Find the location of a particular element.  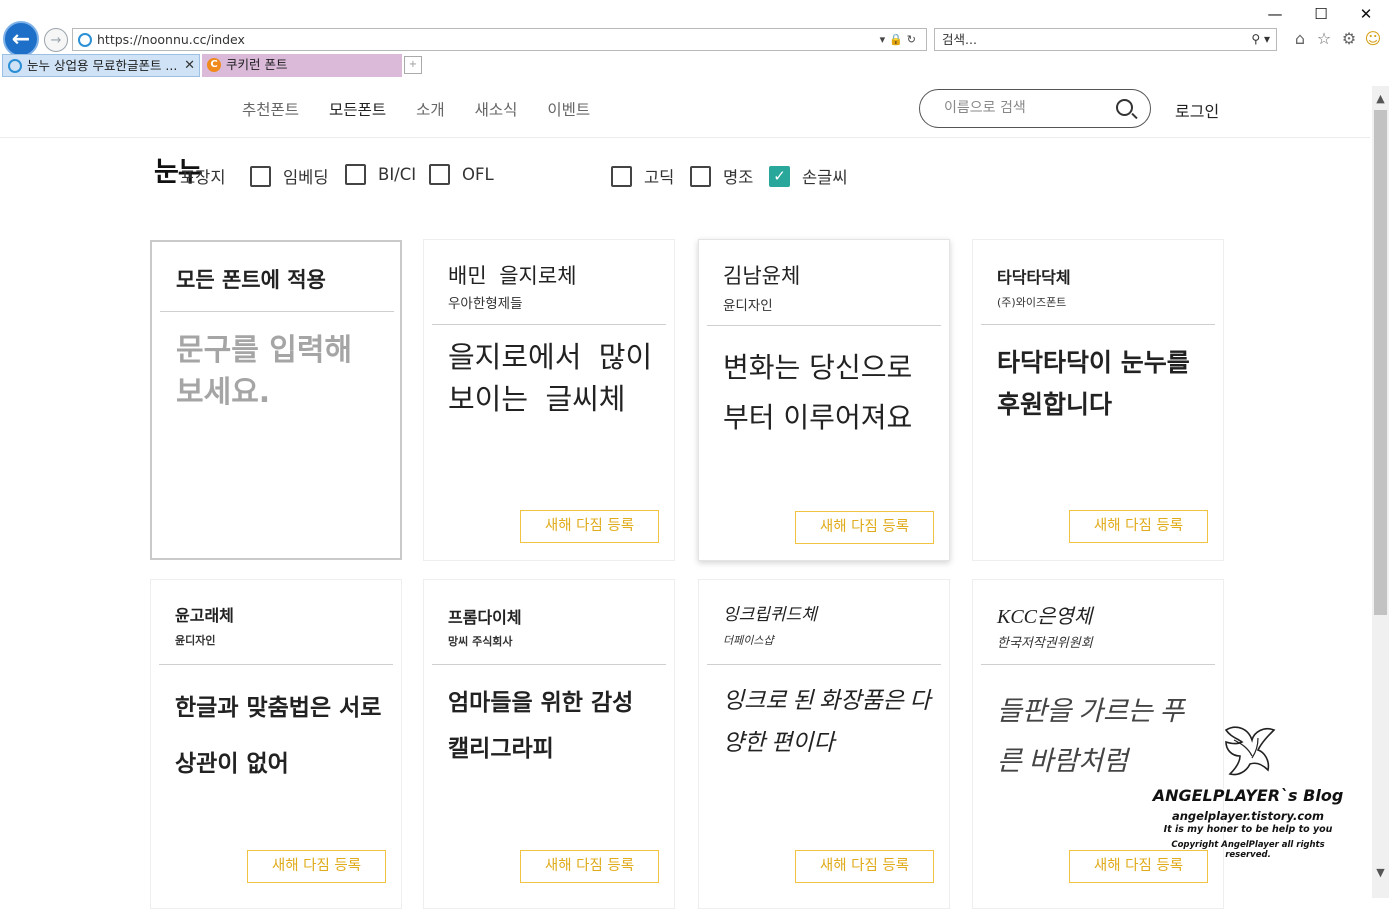

scroll-thumb is located at coordinates (1380, 362).